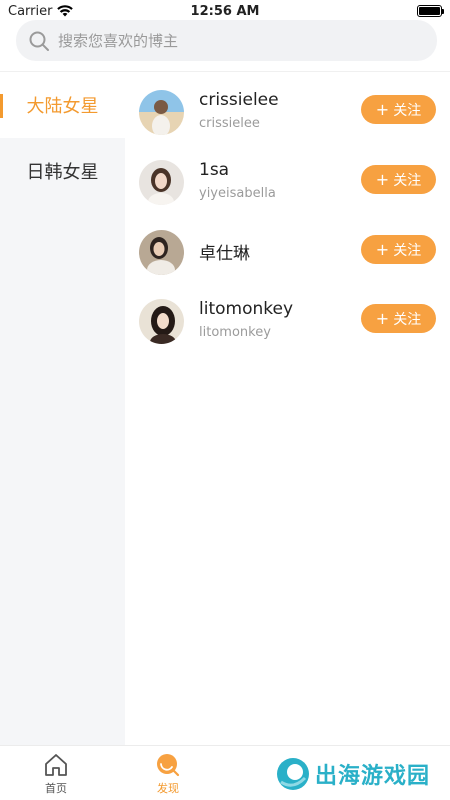 The width and height of the screenshot is (450, 800). I want to click on home-icon, so click(56, 765).